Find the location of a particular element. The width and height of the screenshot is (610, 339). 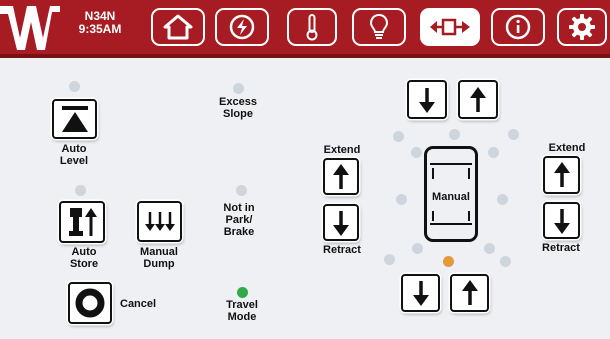

manual-dump-icon is located at coordinates (159, 221).